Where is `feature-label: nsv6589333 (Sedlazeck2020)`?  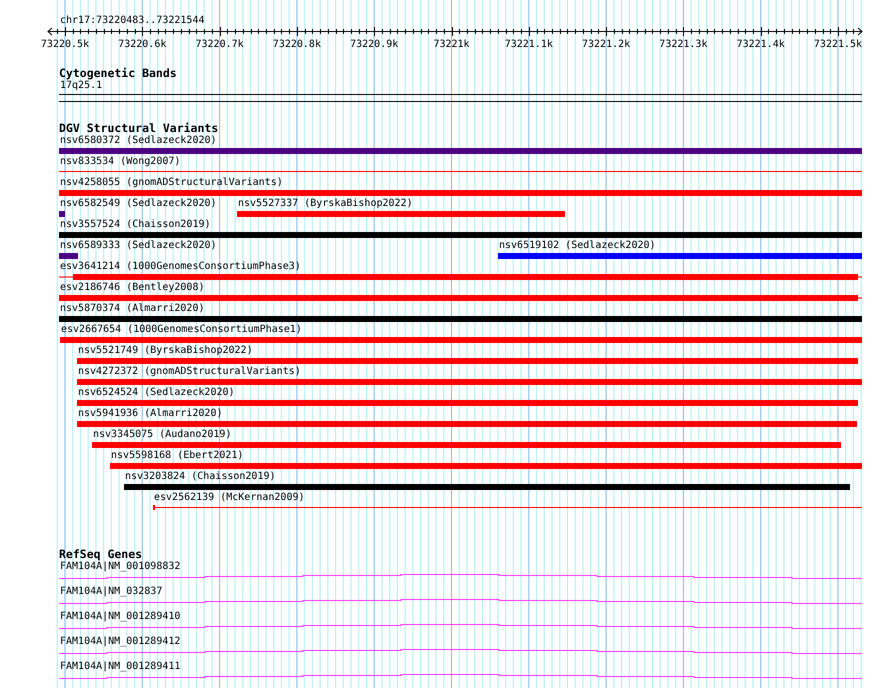
feature-label: nsv6589333 (Sedlazeck2020) is located at coordinates (138, 246).